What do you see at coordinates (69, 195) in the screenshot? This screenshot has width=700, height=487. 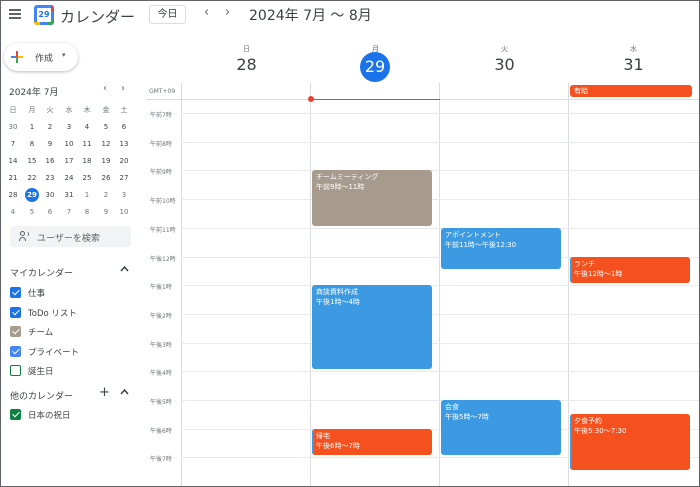 I see `mini-calendar-day: 31` at bounding box center [69, 195].